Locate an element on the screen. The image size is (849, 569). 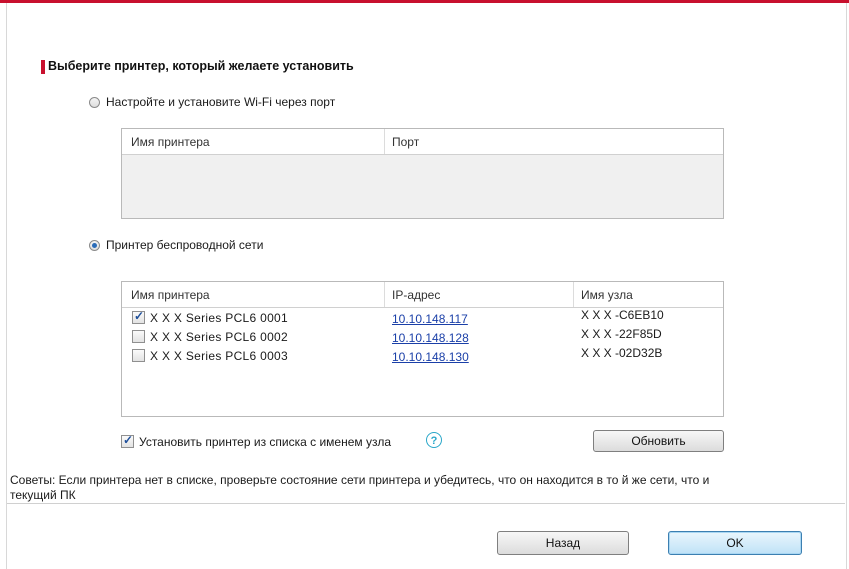
footer-divider is located at coordinates (426, 503).